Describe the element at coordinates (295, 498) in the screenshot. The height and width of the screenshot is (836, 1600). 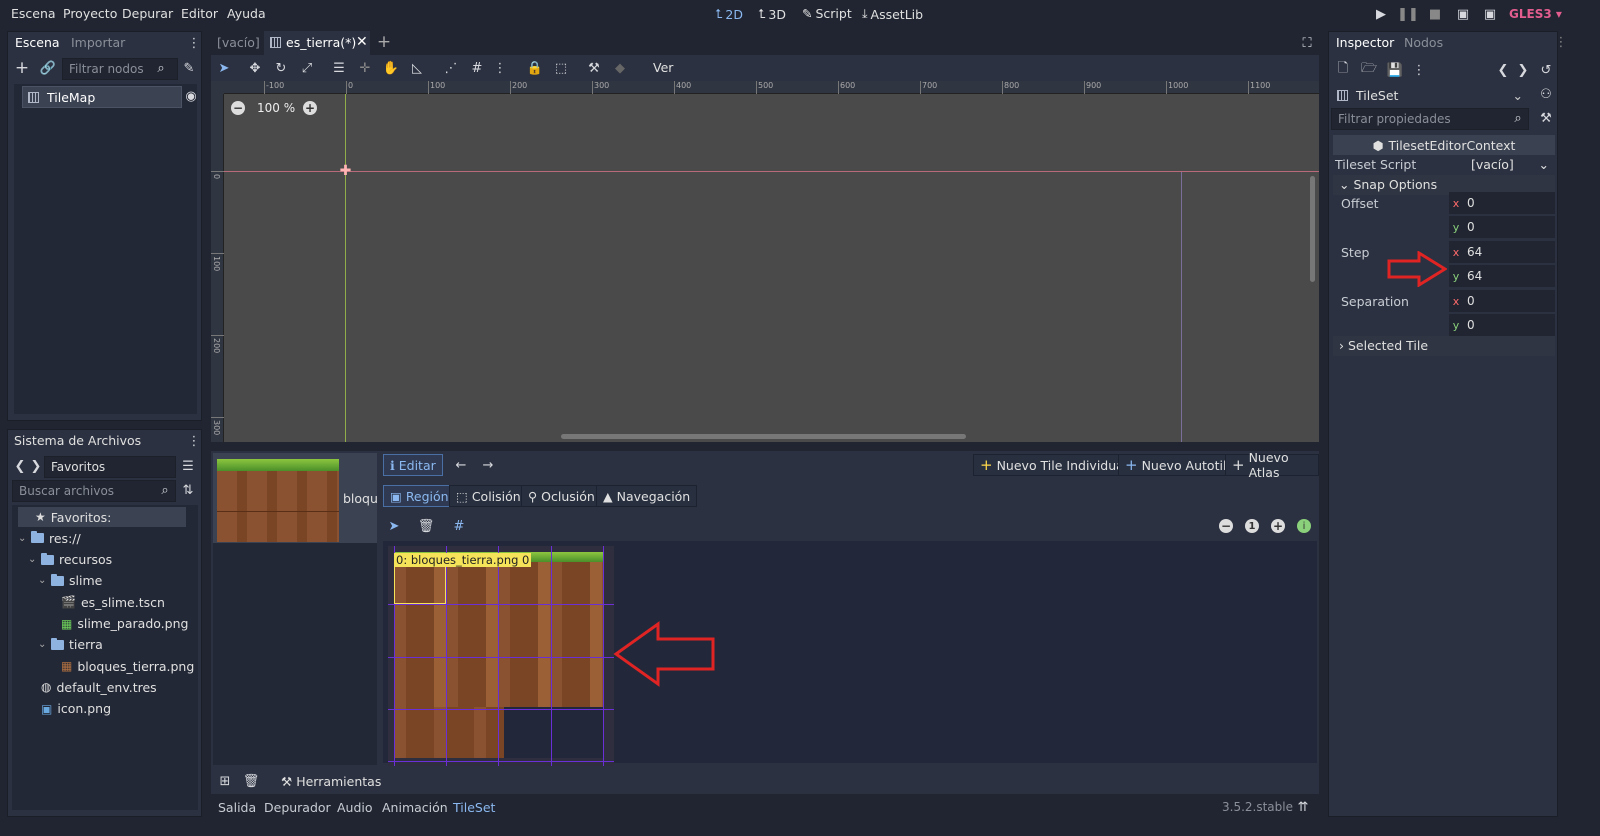
I see `texture-item: bloques_tierra.png` at that location.